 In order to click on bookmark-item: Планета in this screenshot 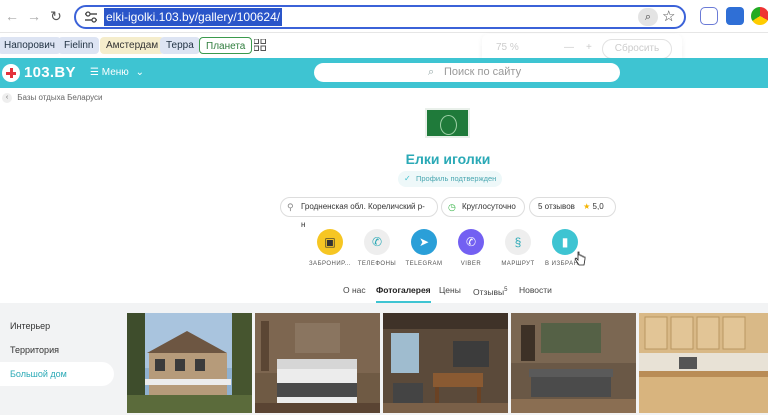, I will do `click(226, 45)`.